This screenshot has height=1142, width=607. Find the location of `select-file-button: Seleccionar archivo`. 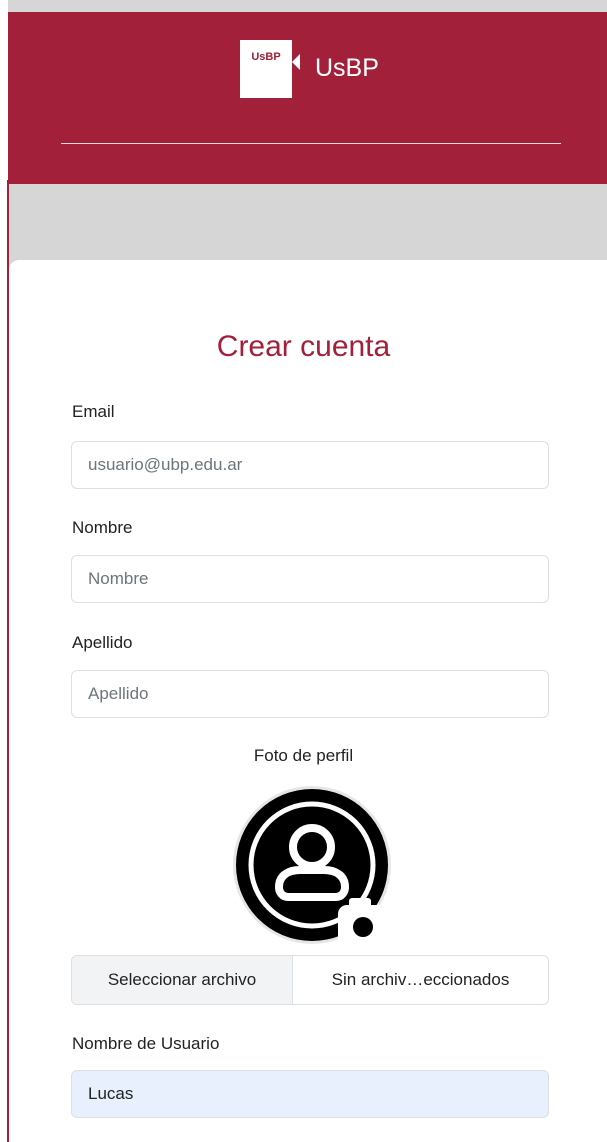

select-file-button: Seleccionar archivo is located at coordinates (182, 980).